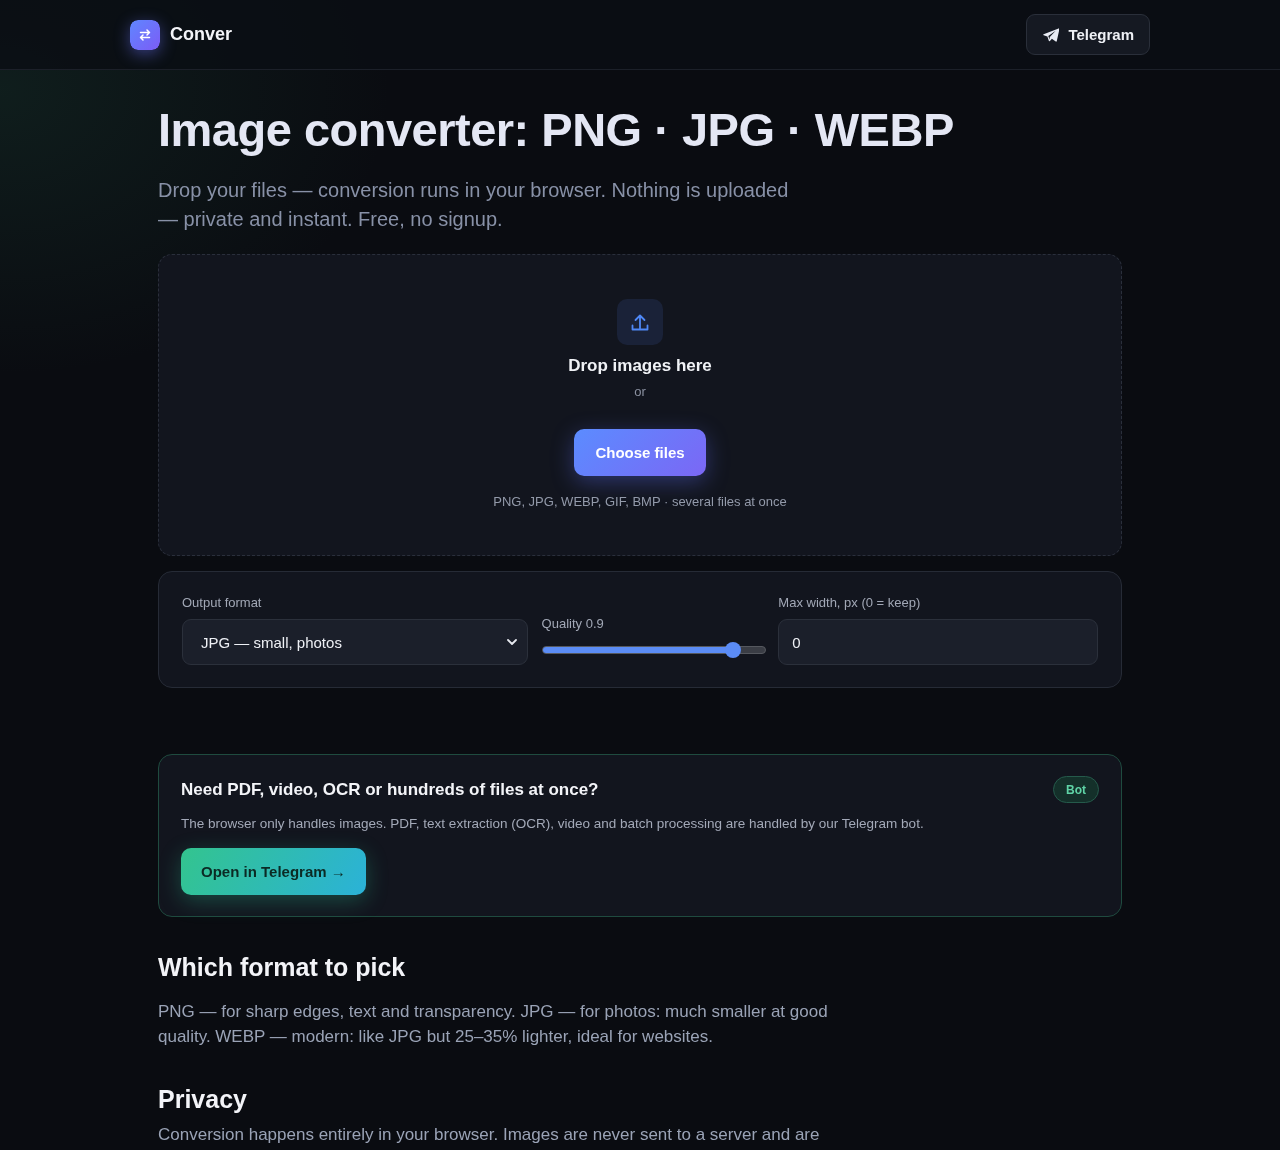  Describe the element at coordinates (640, 502) in the screenshot. I see `supported-formats-text: PNG, JPG, WEBP, GIF, BMP · several files at once` at that location.